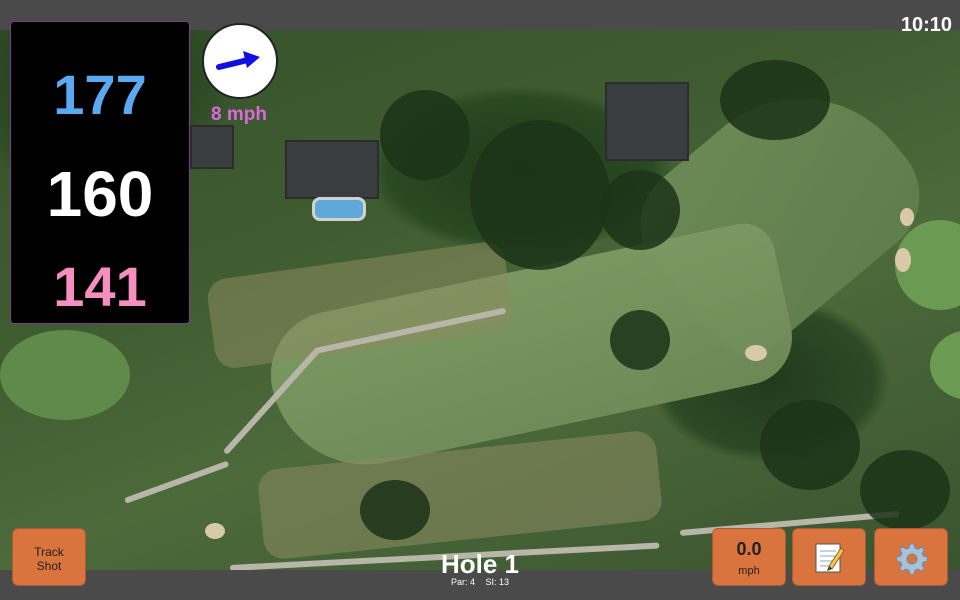 The width and height of the screenshot is (960, 600). I want to click on gear-icon, so click(912, 558).